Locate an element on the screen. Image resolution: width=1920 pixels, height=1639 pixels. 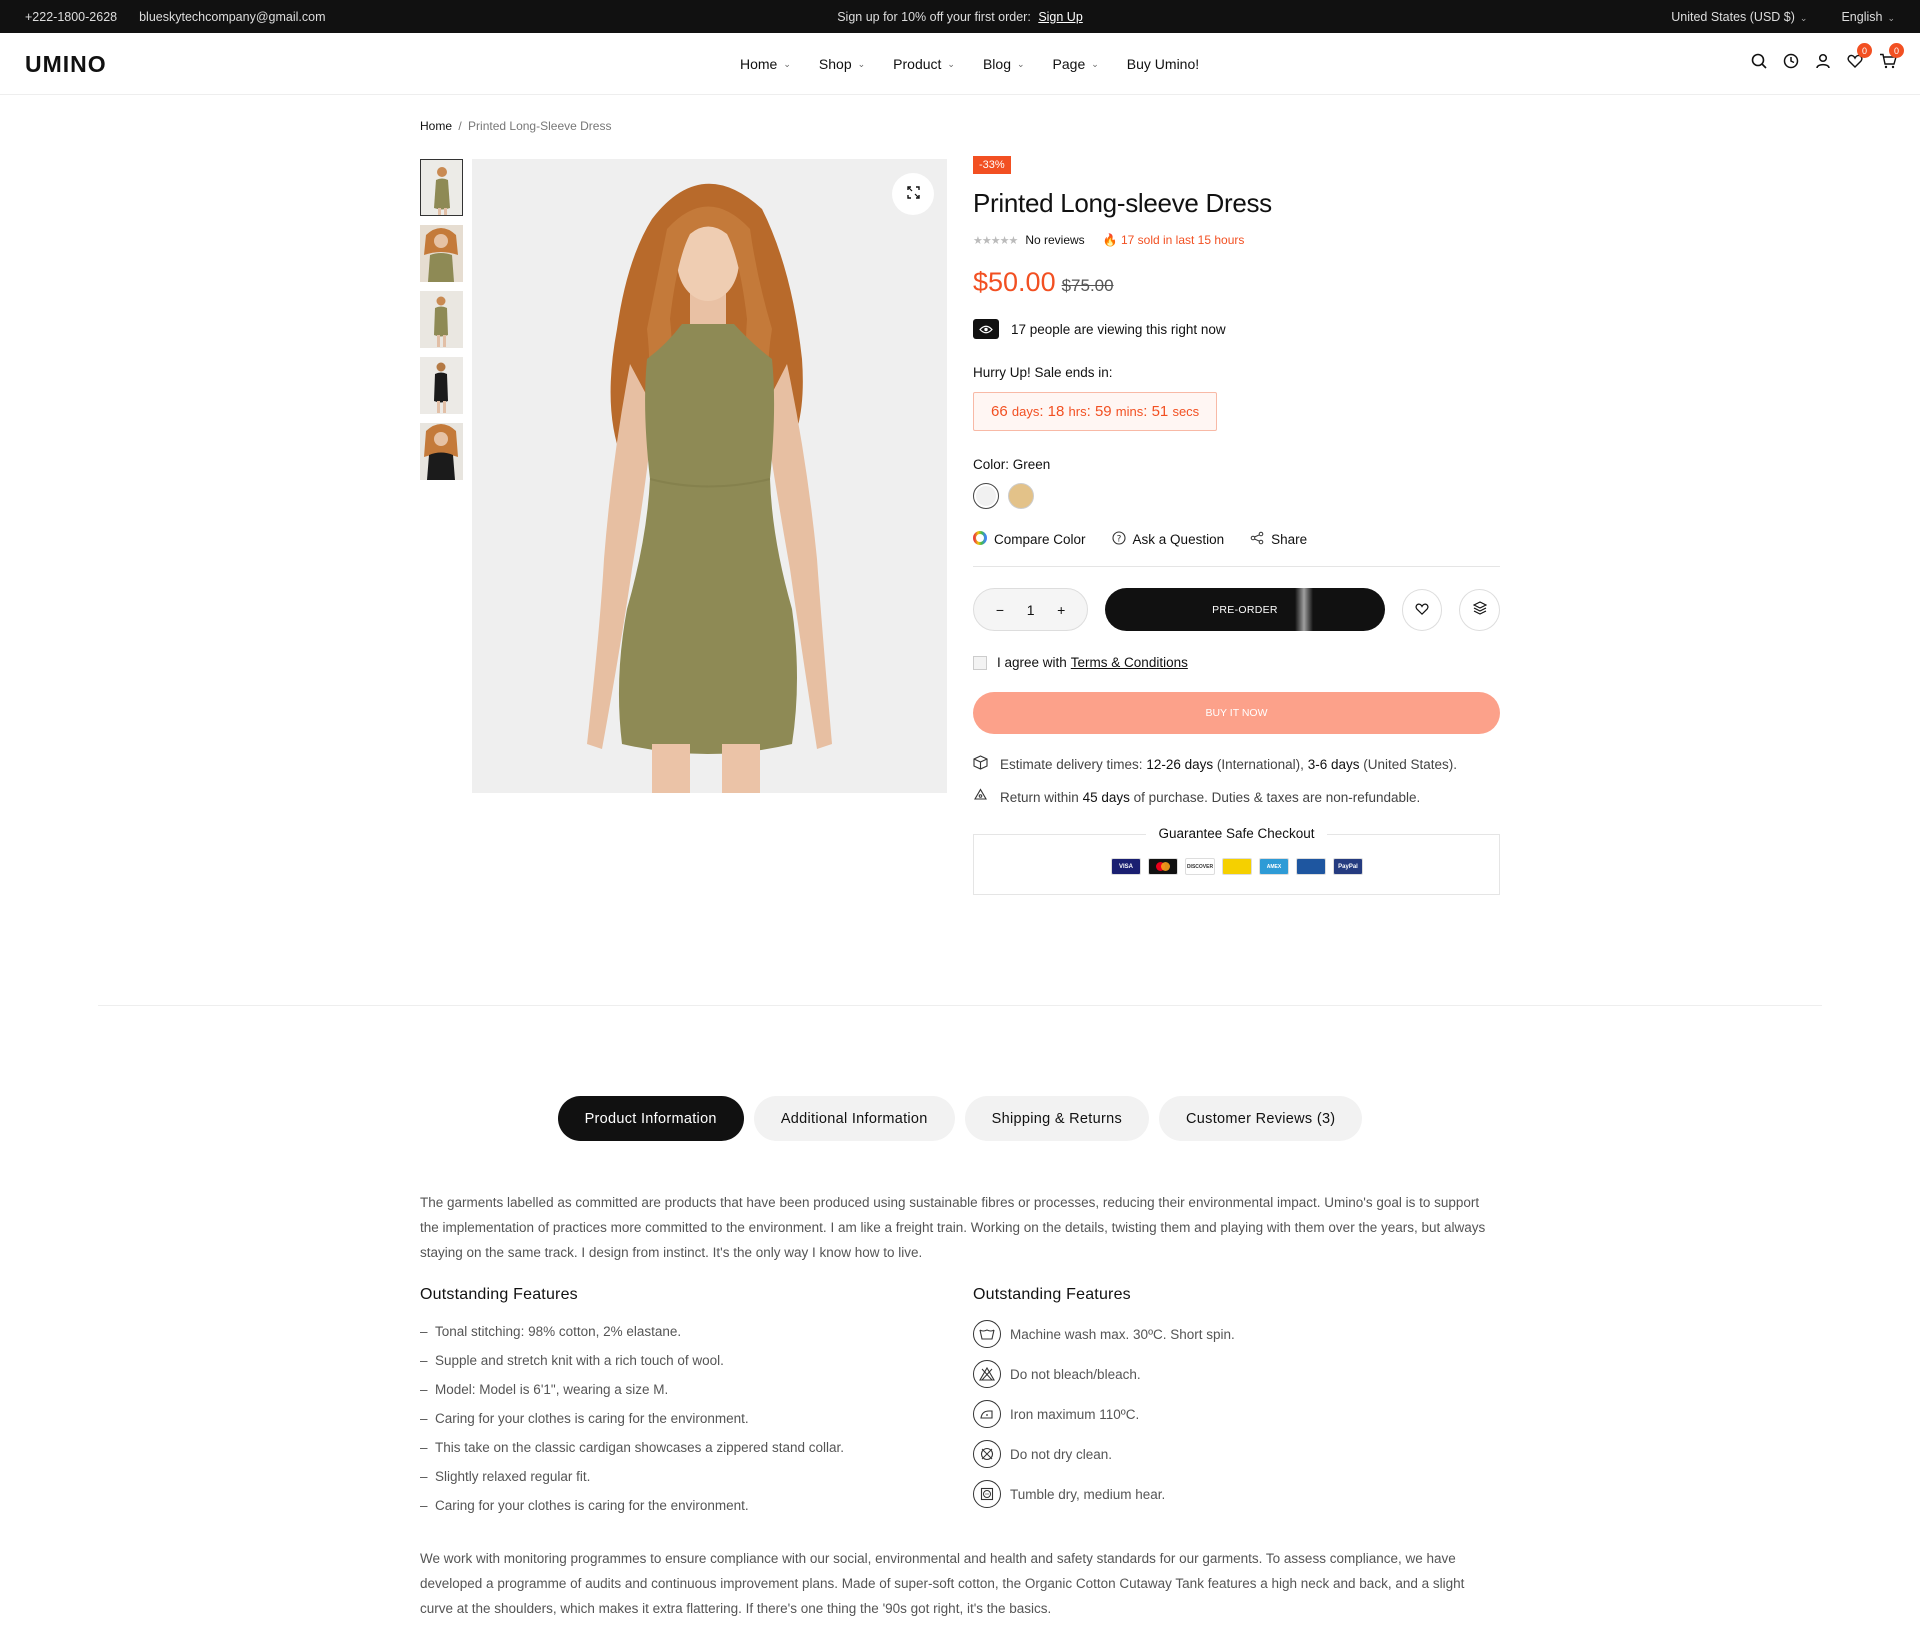
product-actions: Compare Color ? Ask a Question Share is located at coordinates (1236, 539).